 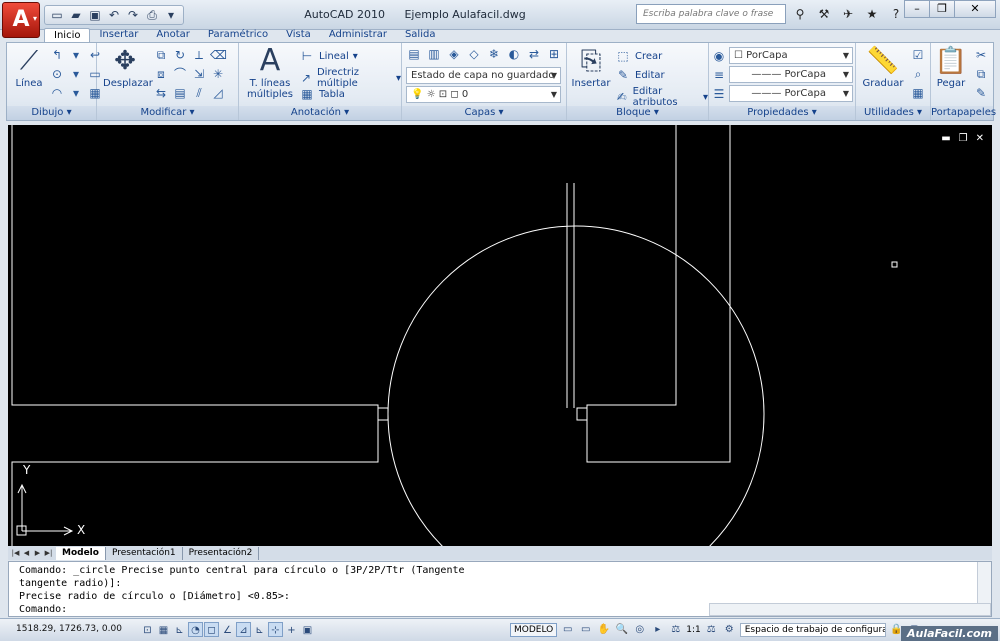 What do you see at coordinates (942, 9) in the screenshot?
I see `restore-button: ❐` at bounding box center [942, 9].